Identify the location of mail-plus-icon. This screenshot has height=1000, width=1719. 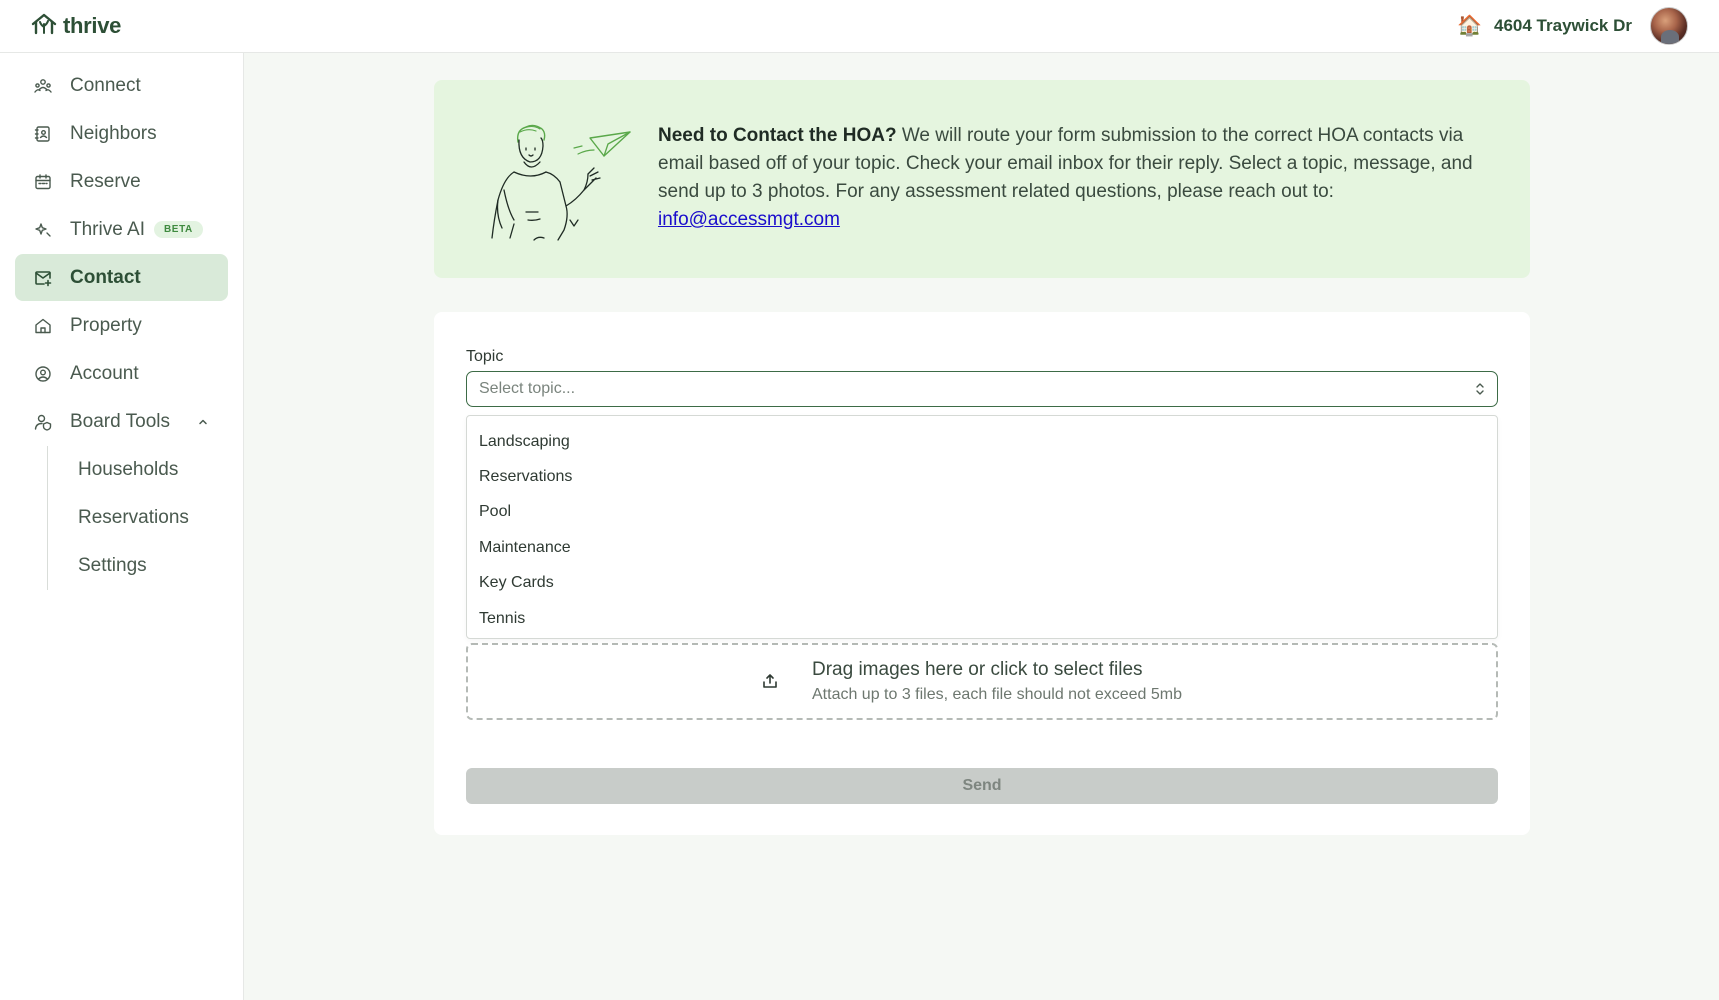
(43, 278).